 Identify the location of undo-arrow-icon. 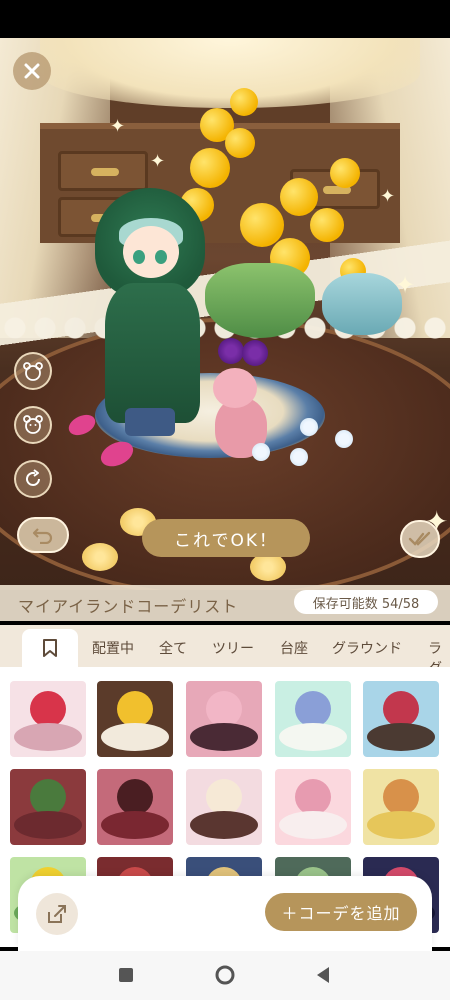
(42, 536).